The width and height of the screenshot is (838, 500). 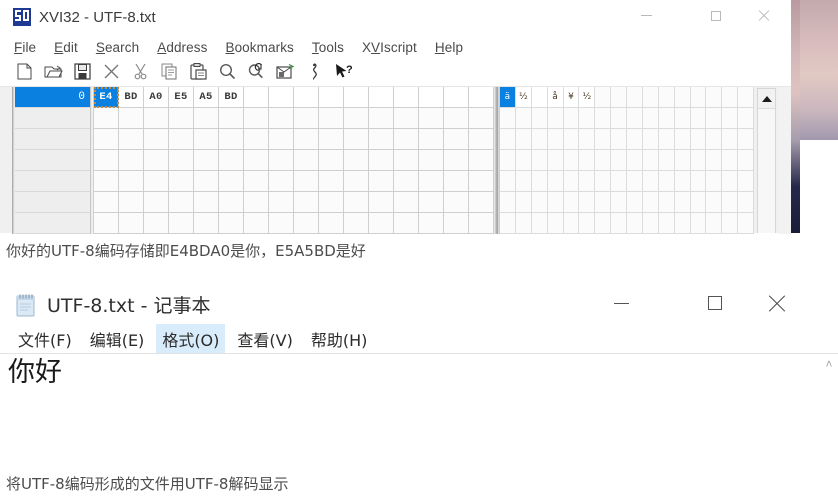 What do you see at coordinates (106, 97) in the screenshot?
I see `hex-byte-cell: E4` at bounding box center [106, 97].